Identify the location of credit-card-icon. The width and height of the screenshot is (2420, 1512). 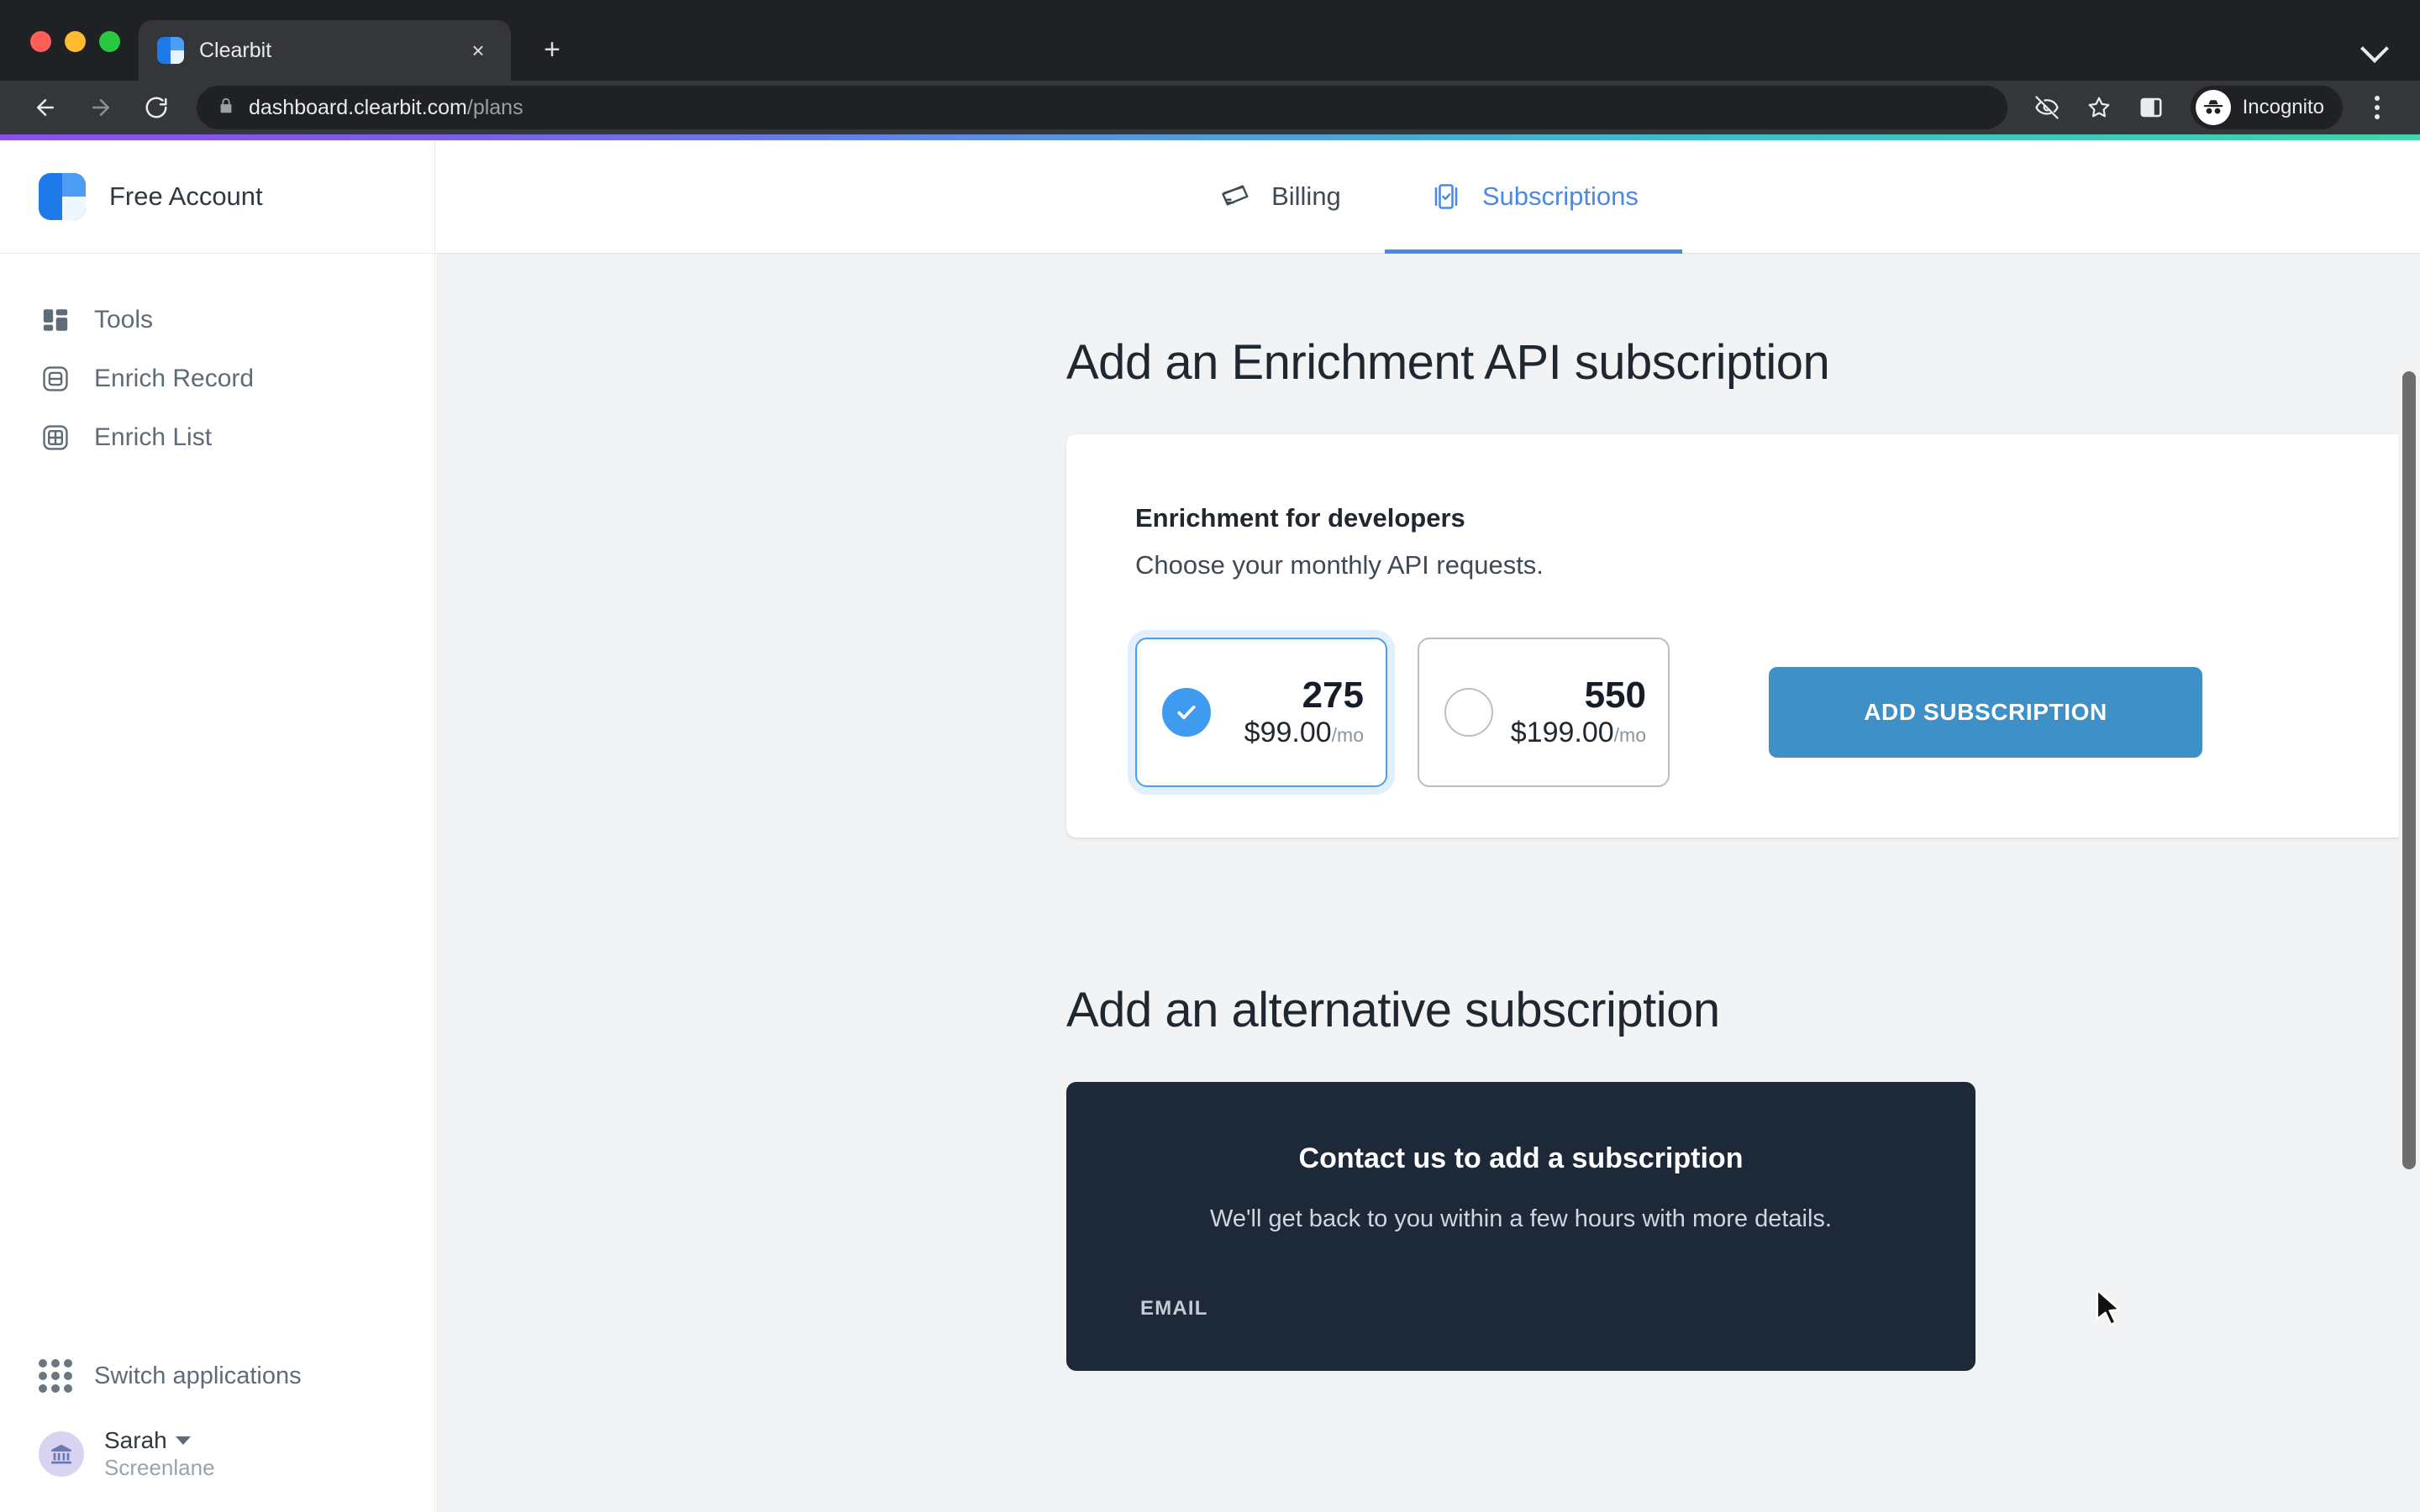
(1235, 196).